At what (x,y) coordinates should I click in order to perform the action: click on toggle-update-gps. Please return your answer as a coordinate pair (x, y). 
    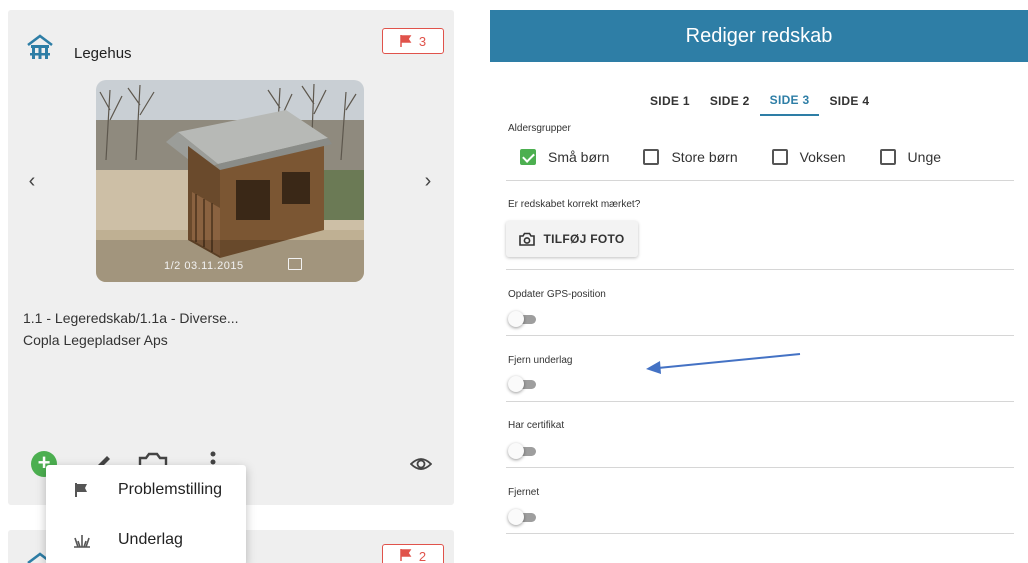
    Looking at the image, I should click on (523, 319).